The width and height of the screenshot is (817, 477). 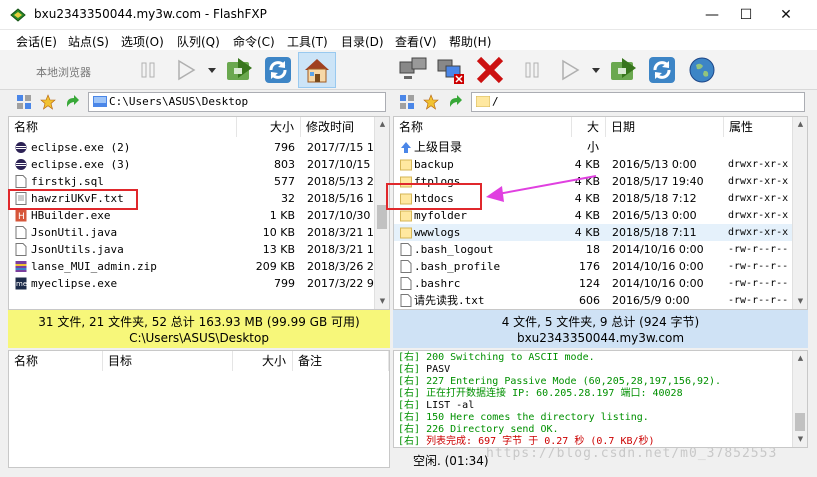 I want to click on home-icon, so click(x=317, y=70).